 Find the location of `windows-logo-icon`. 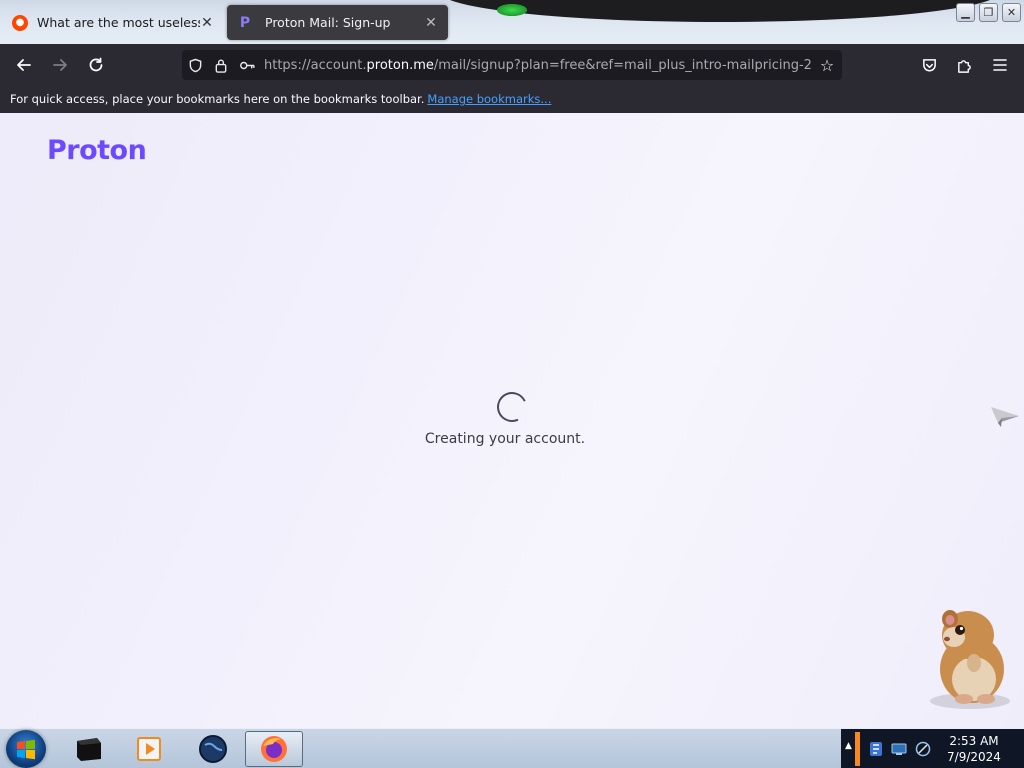

windows-logo-icon is located at coordinates (26, 749).